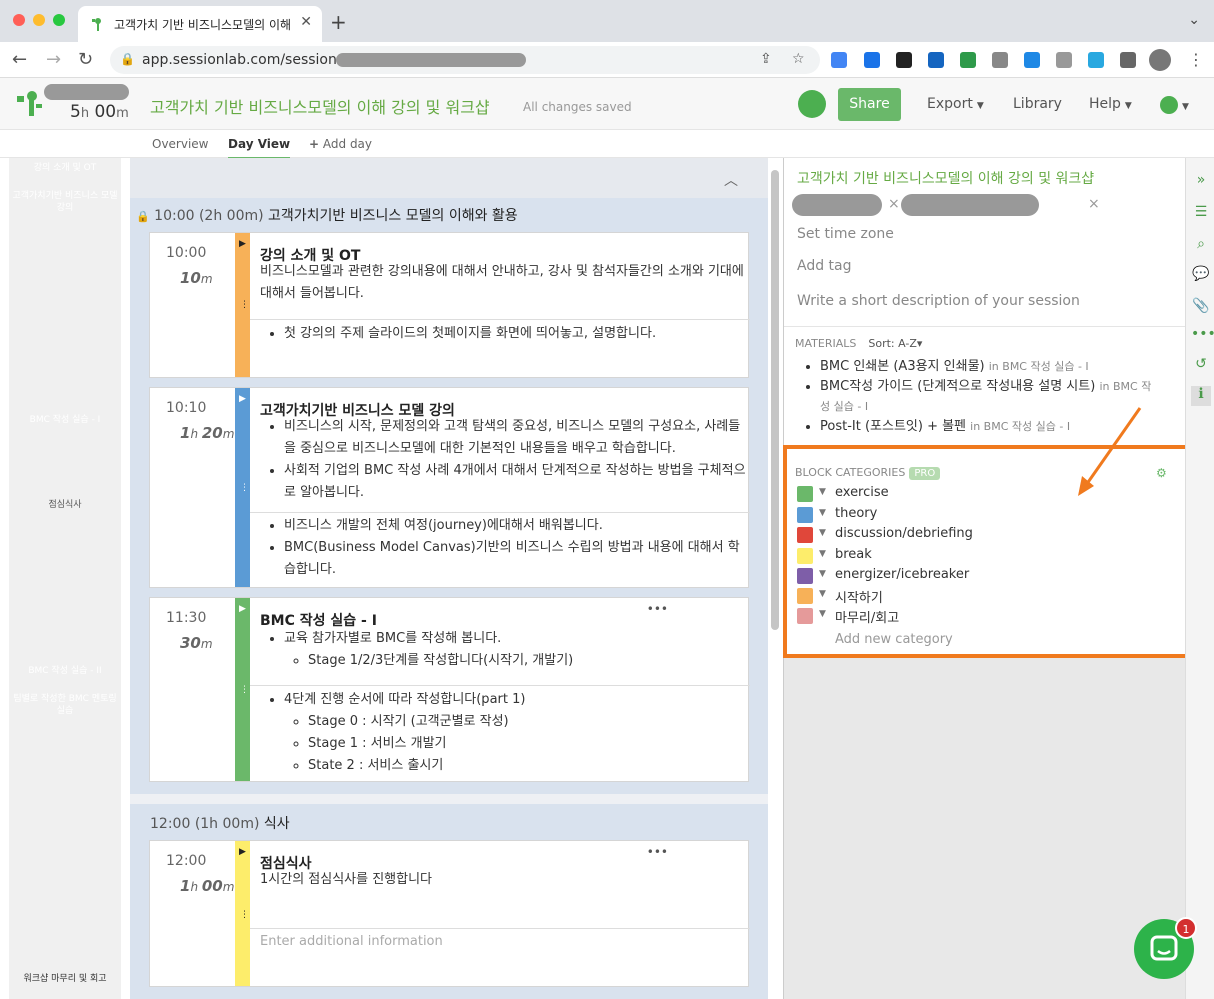 The width and height of the screenshot is (1214, 999). I want to click on close-tab-icon: ✕, so click(306, 22).